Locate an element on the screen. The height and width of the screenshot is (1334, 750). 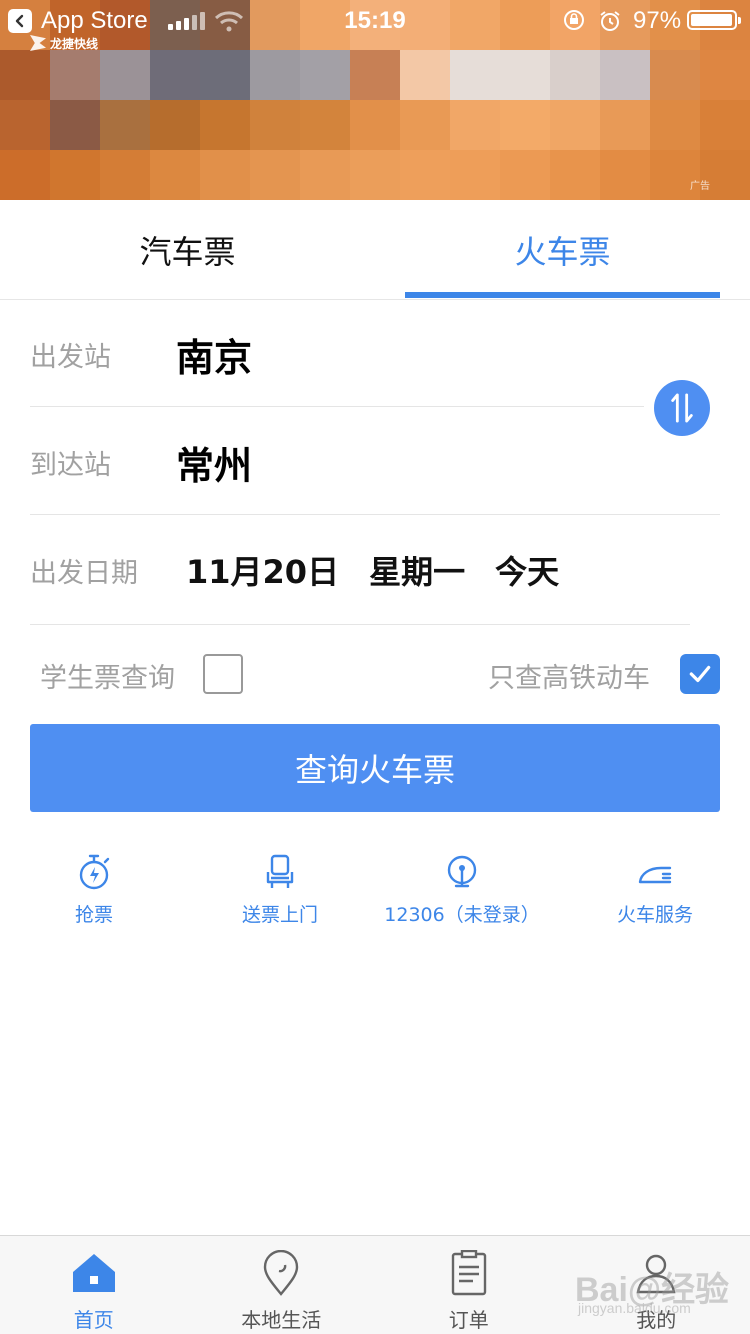
arrival-station: 常州 is located at coordinates (214, 462).